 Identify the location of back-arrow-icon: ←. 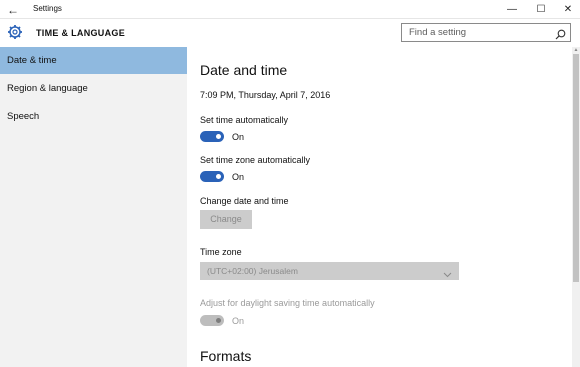
(13, 9).